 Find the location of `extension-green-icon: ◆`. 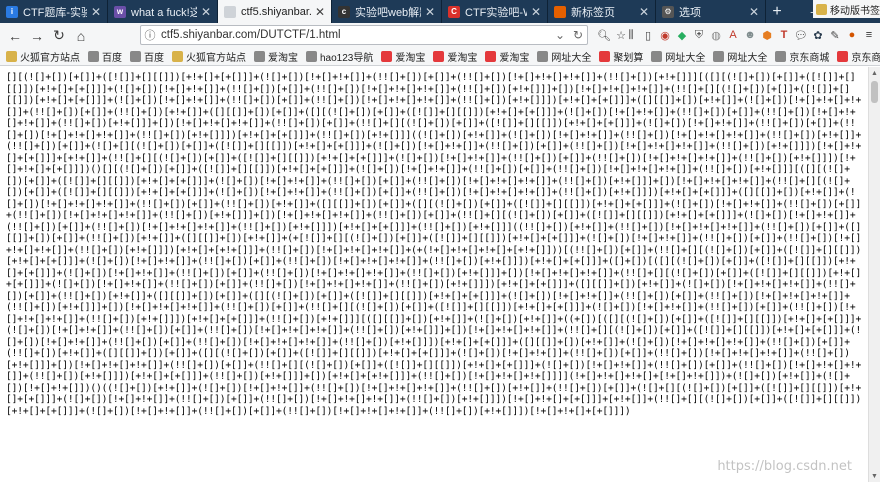

extension-green-icon: ◆ is located at coordinates (682, 35).